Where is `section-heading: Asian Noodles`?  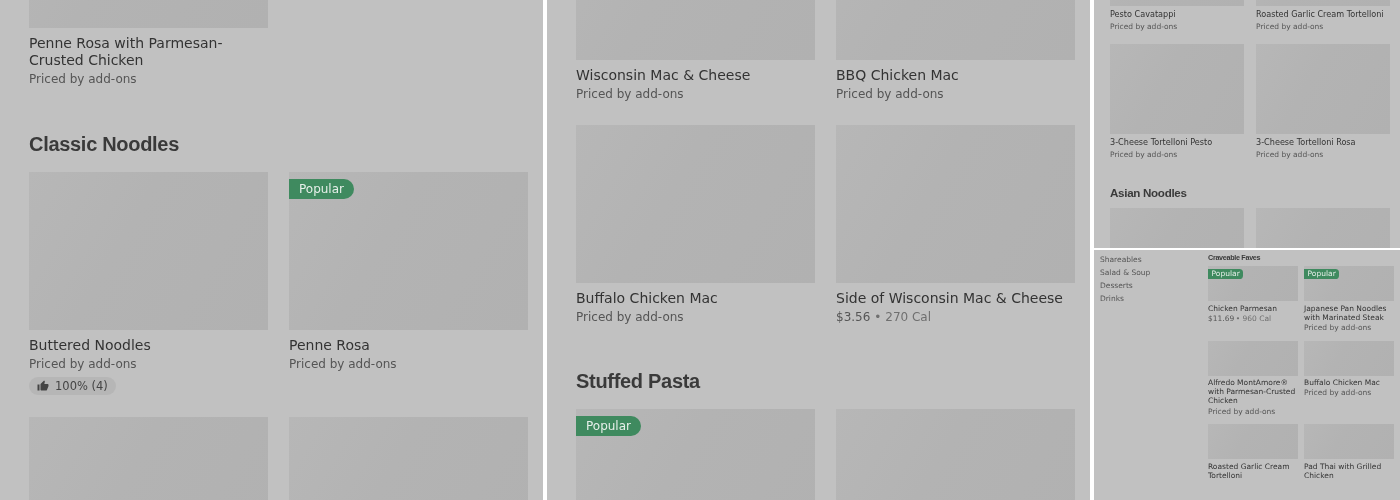 section-heading: Asian Noodles is located at coordinates (1149, 192).